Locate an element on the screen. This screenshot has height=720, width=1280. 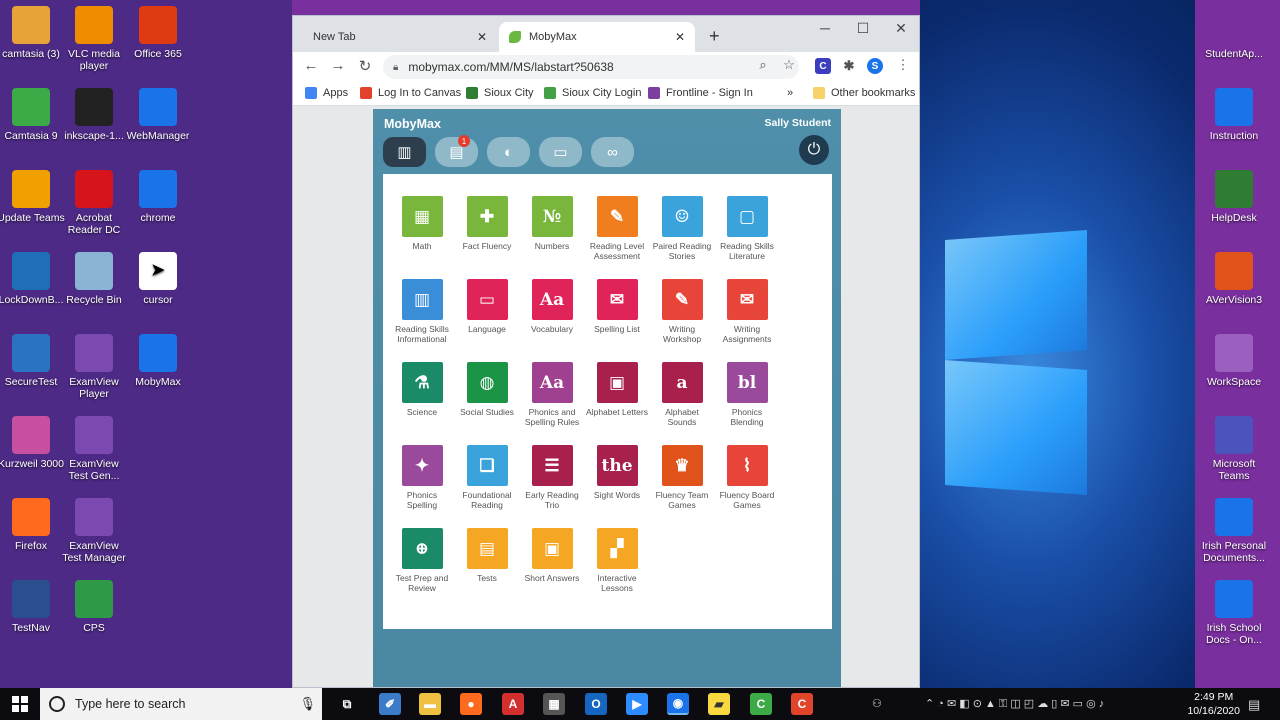
bookmark-sioux-city-login: Sioux City Login is located at coordinates (593, 93).